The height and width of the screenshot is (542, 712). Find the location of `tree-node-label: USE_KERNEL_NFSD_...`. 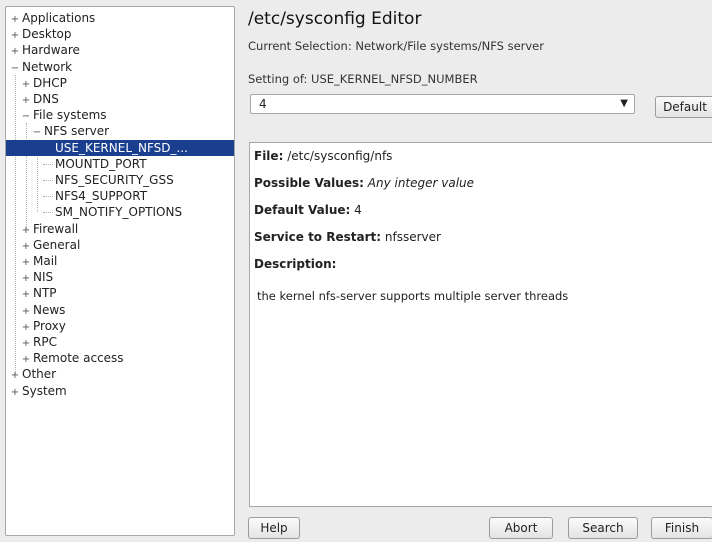

tree-node-label: USE_KERNEL_NFSD_... is located at coordinates (121, 147).